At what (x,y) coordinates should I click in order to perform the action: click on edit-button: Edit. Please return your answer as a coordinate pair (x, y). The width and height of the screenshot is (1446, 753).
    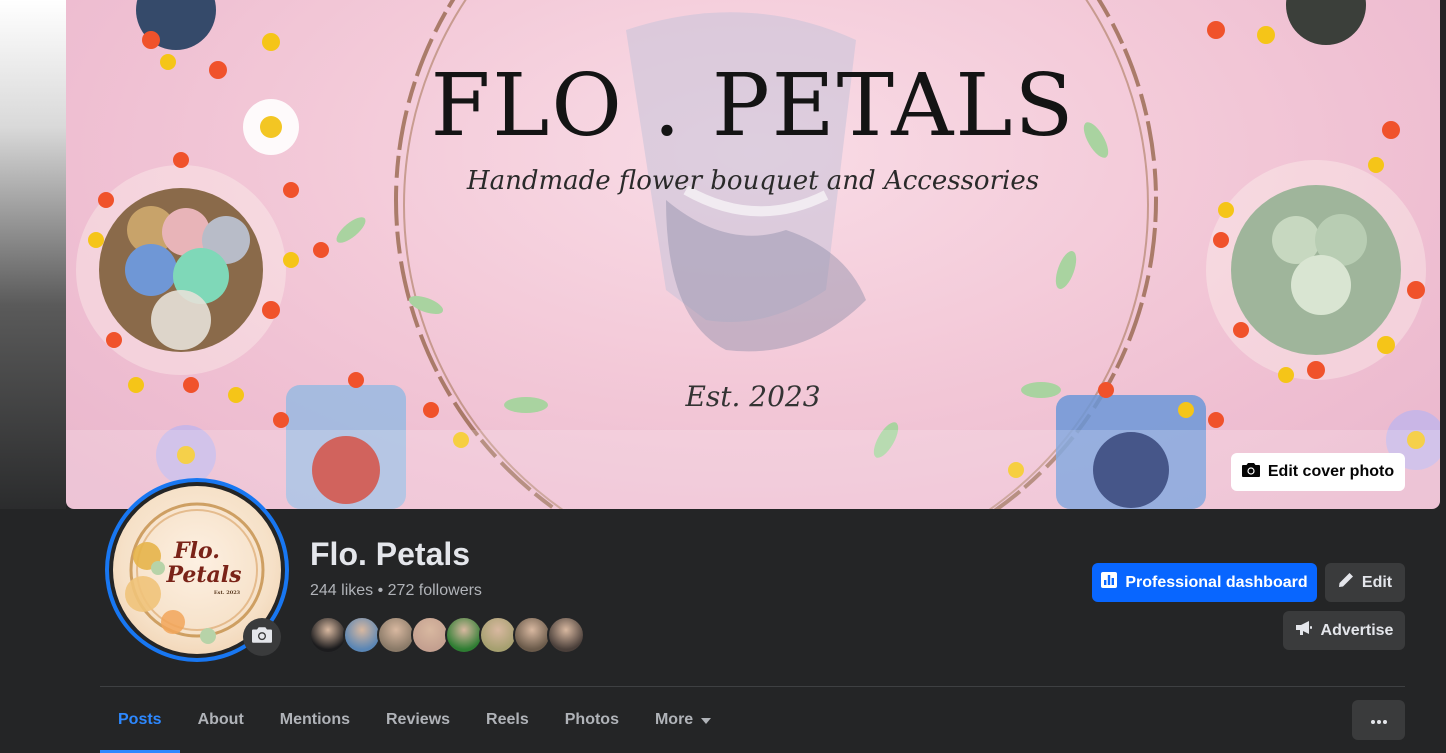
    Looking at the image, I should click on (1365, 582).